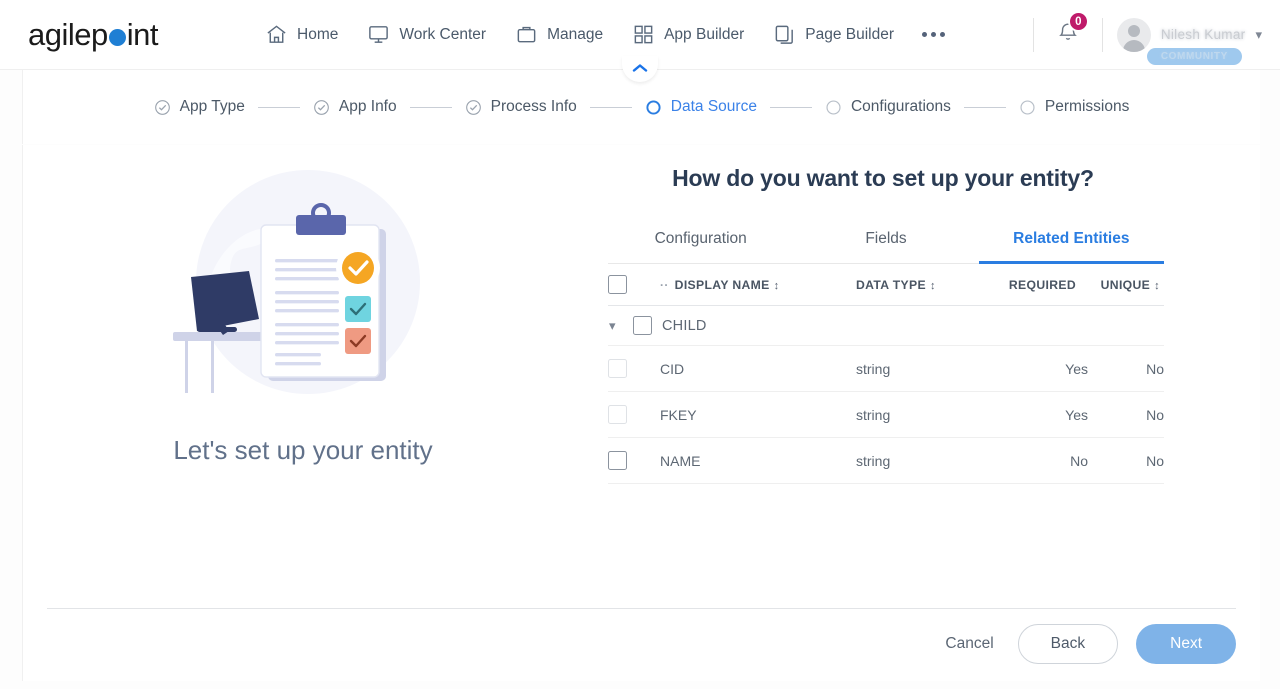 The height and width of the screenshot is (689, 1280). I want to click on tab-configuration: Configuration, so click(701, 247).